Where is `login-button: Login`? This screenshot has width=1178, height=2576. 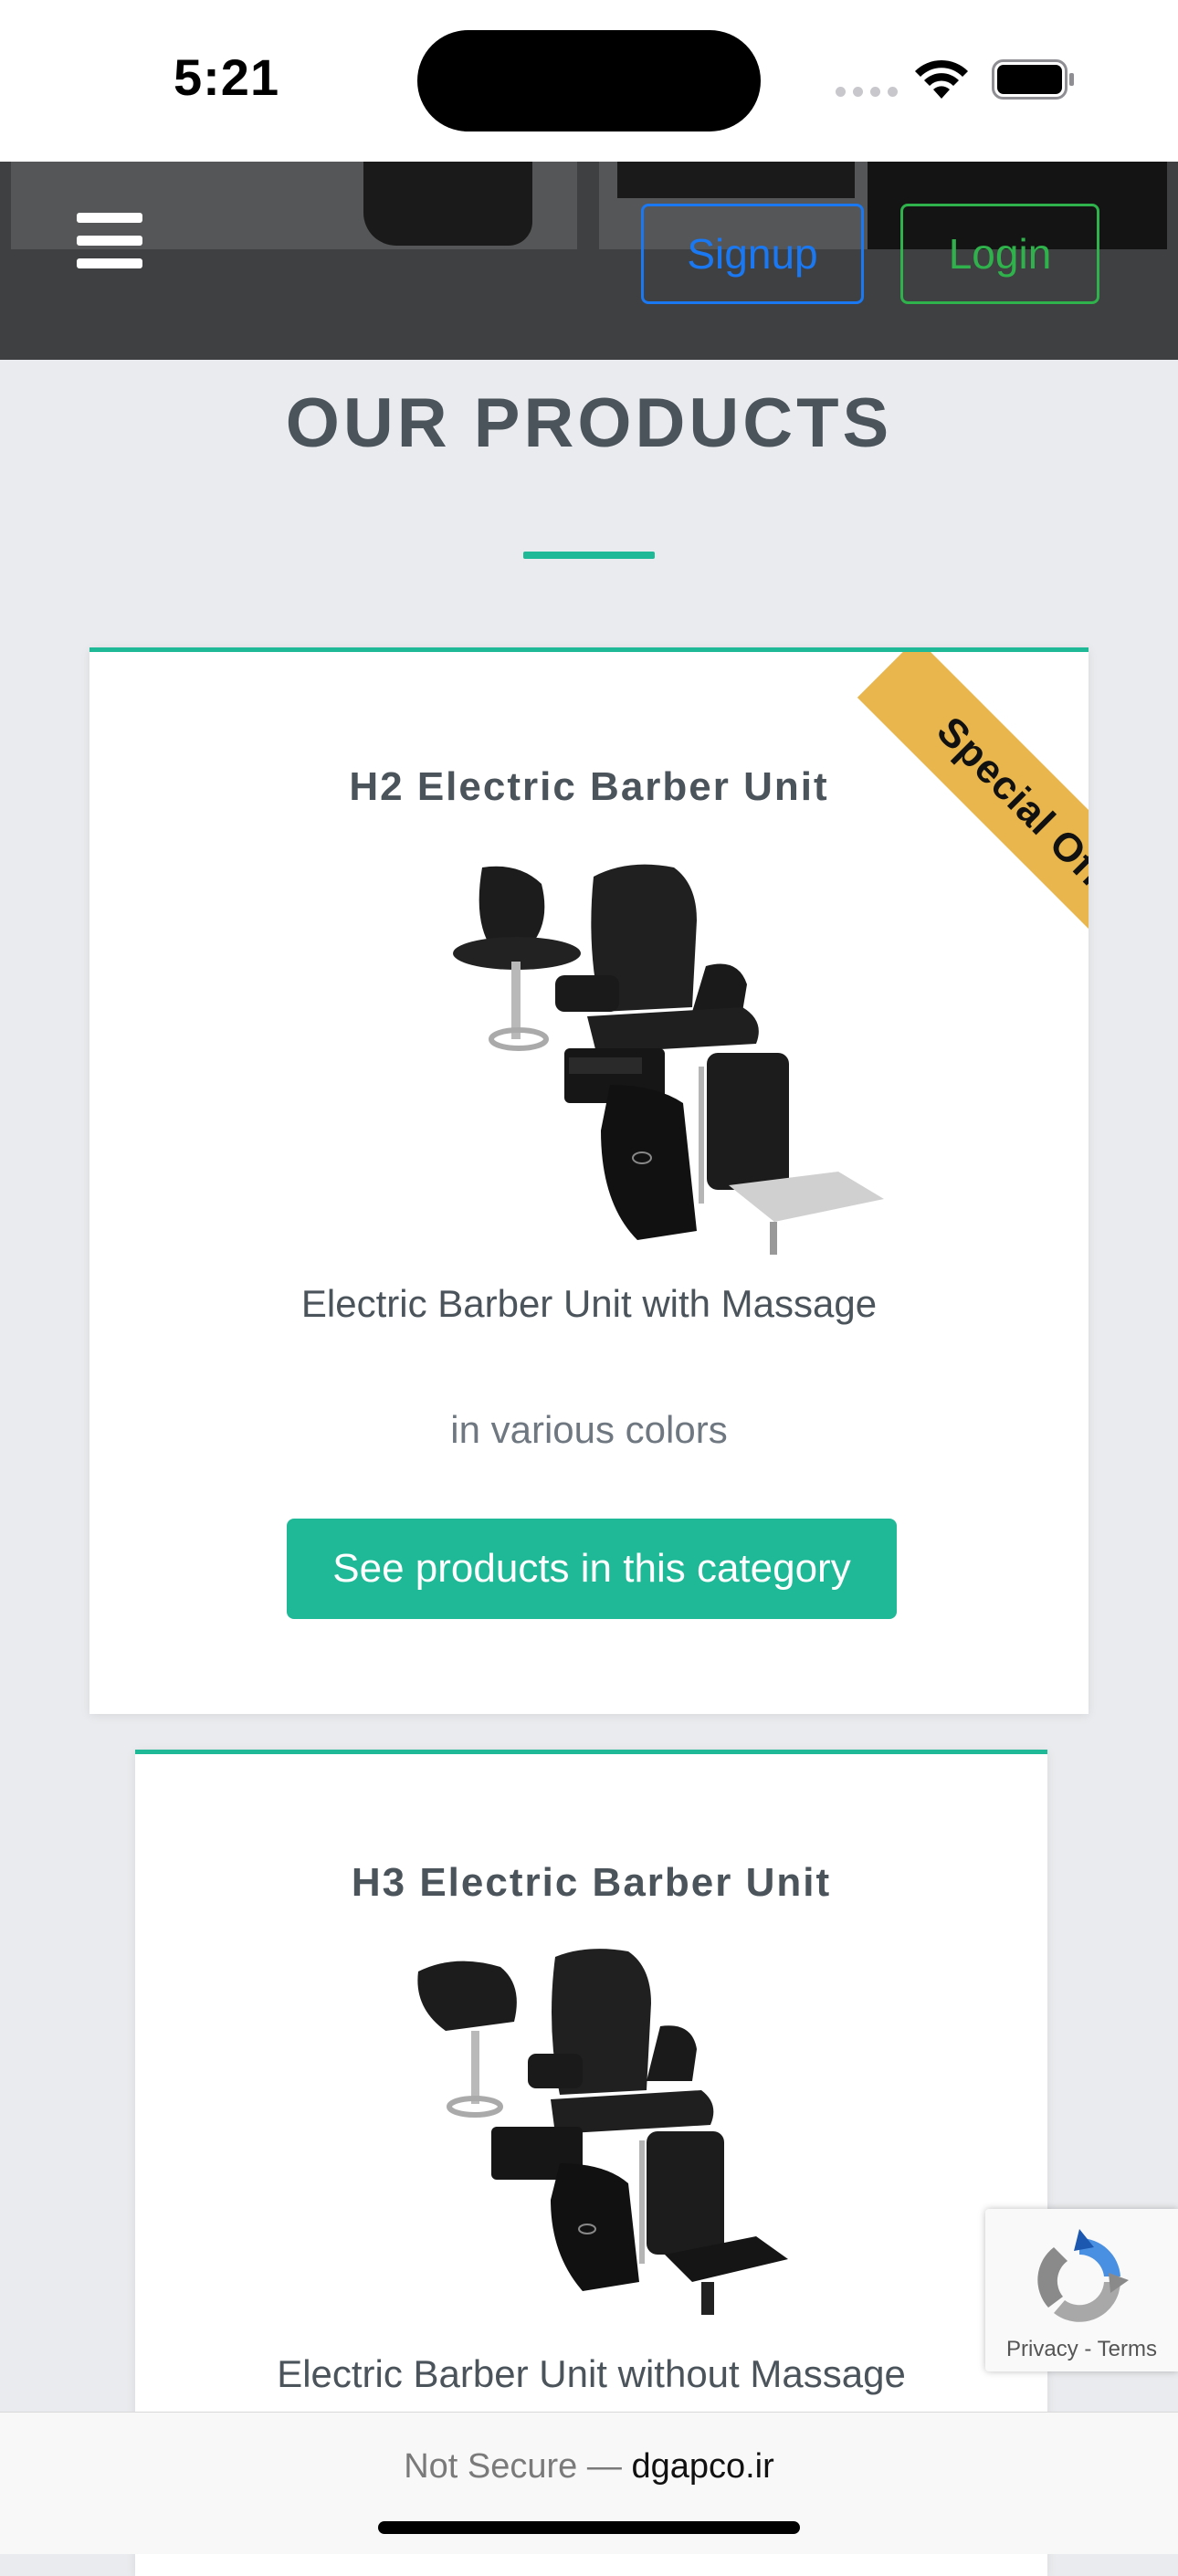
login-button: Login is located at coordinates (1000, 254).